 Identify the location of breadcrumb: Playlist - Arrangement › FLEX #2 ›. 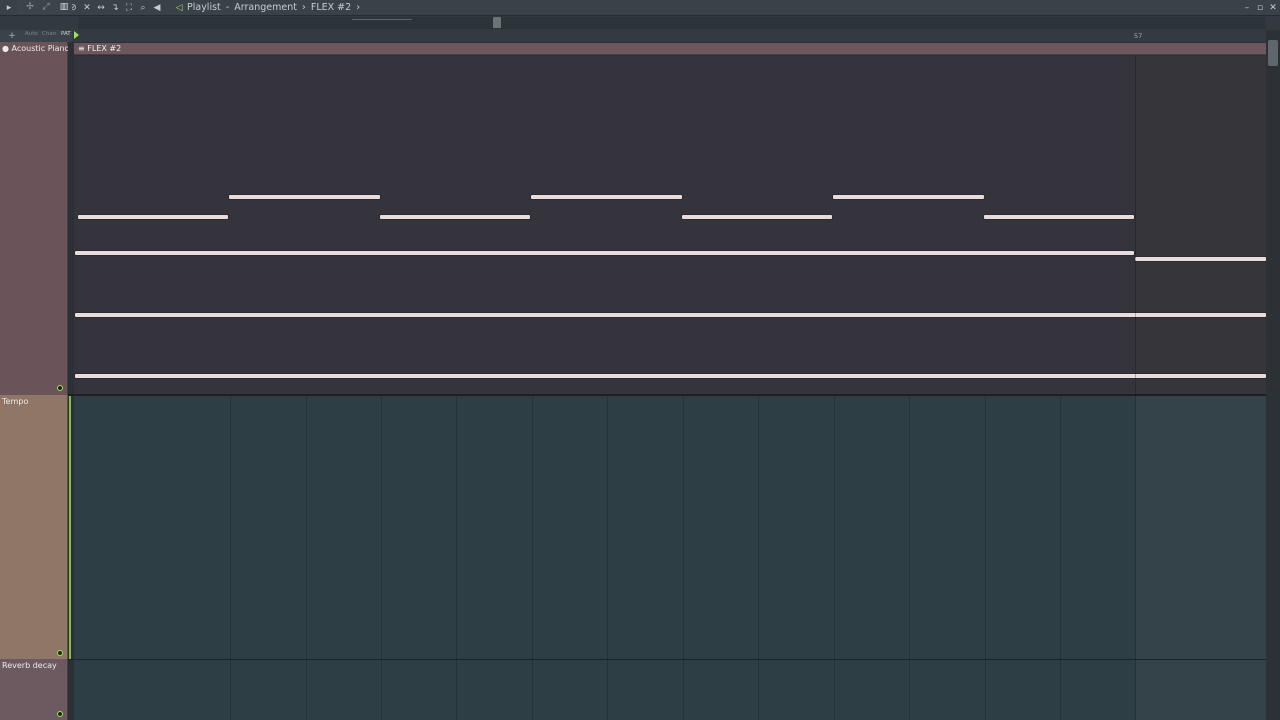
(274, 8).